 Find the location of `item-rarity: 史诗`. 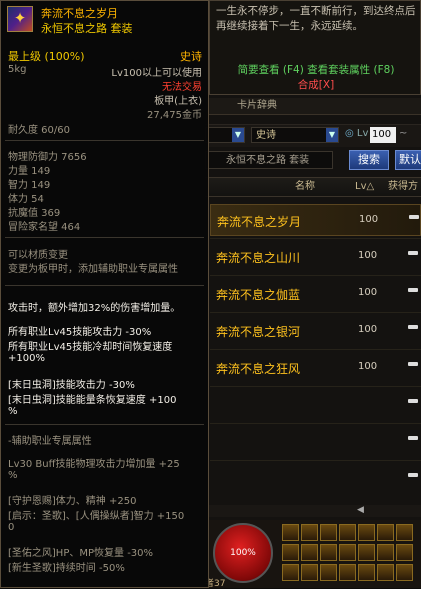

item-rarity: 史诗 is located at coordinates (191, 56).